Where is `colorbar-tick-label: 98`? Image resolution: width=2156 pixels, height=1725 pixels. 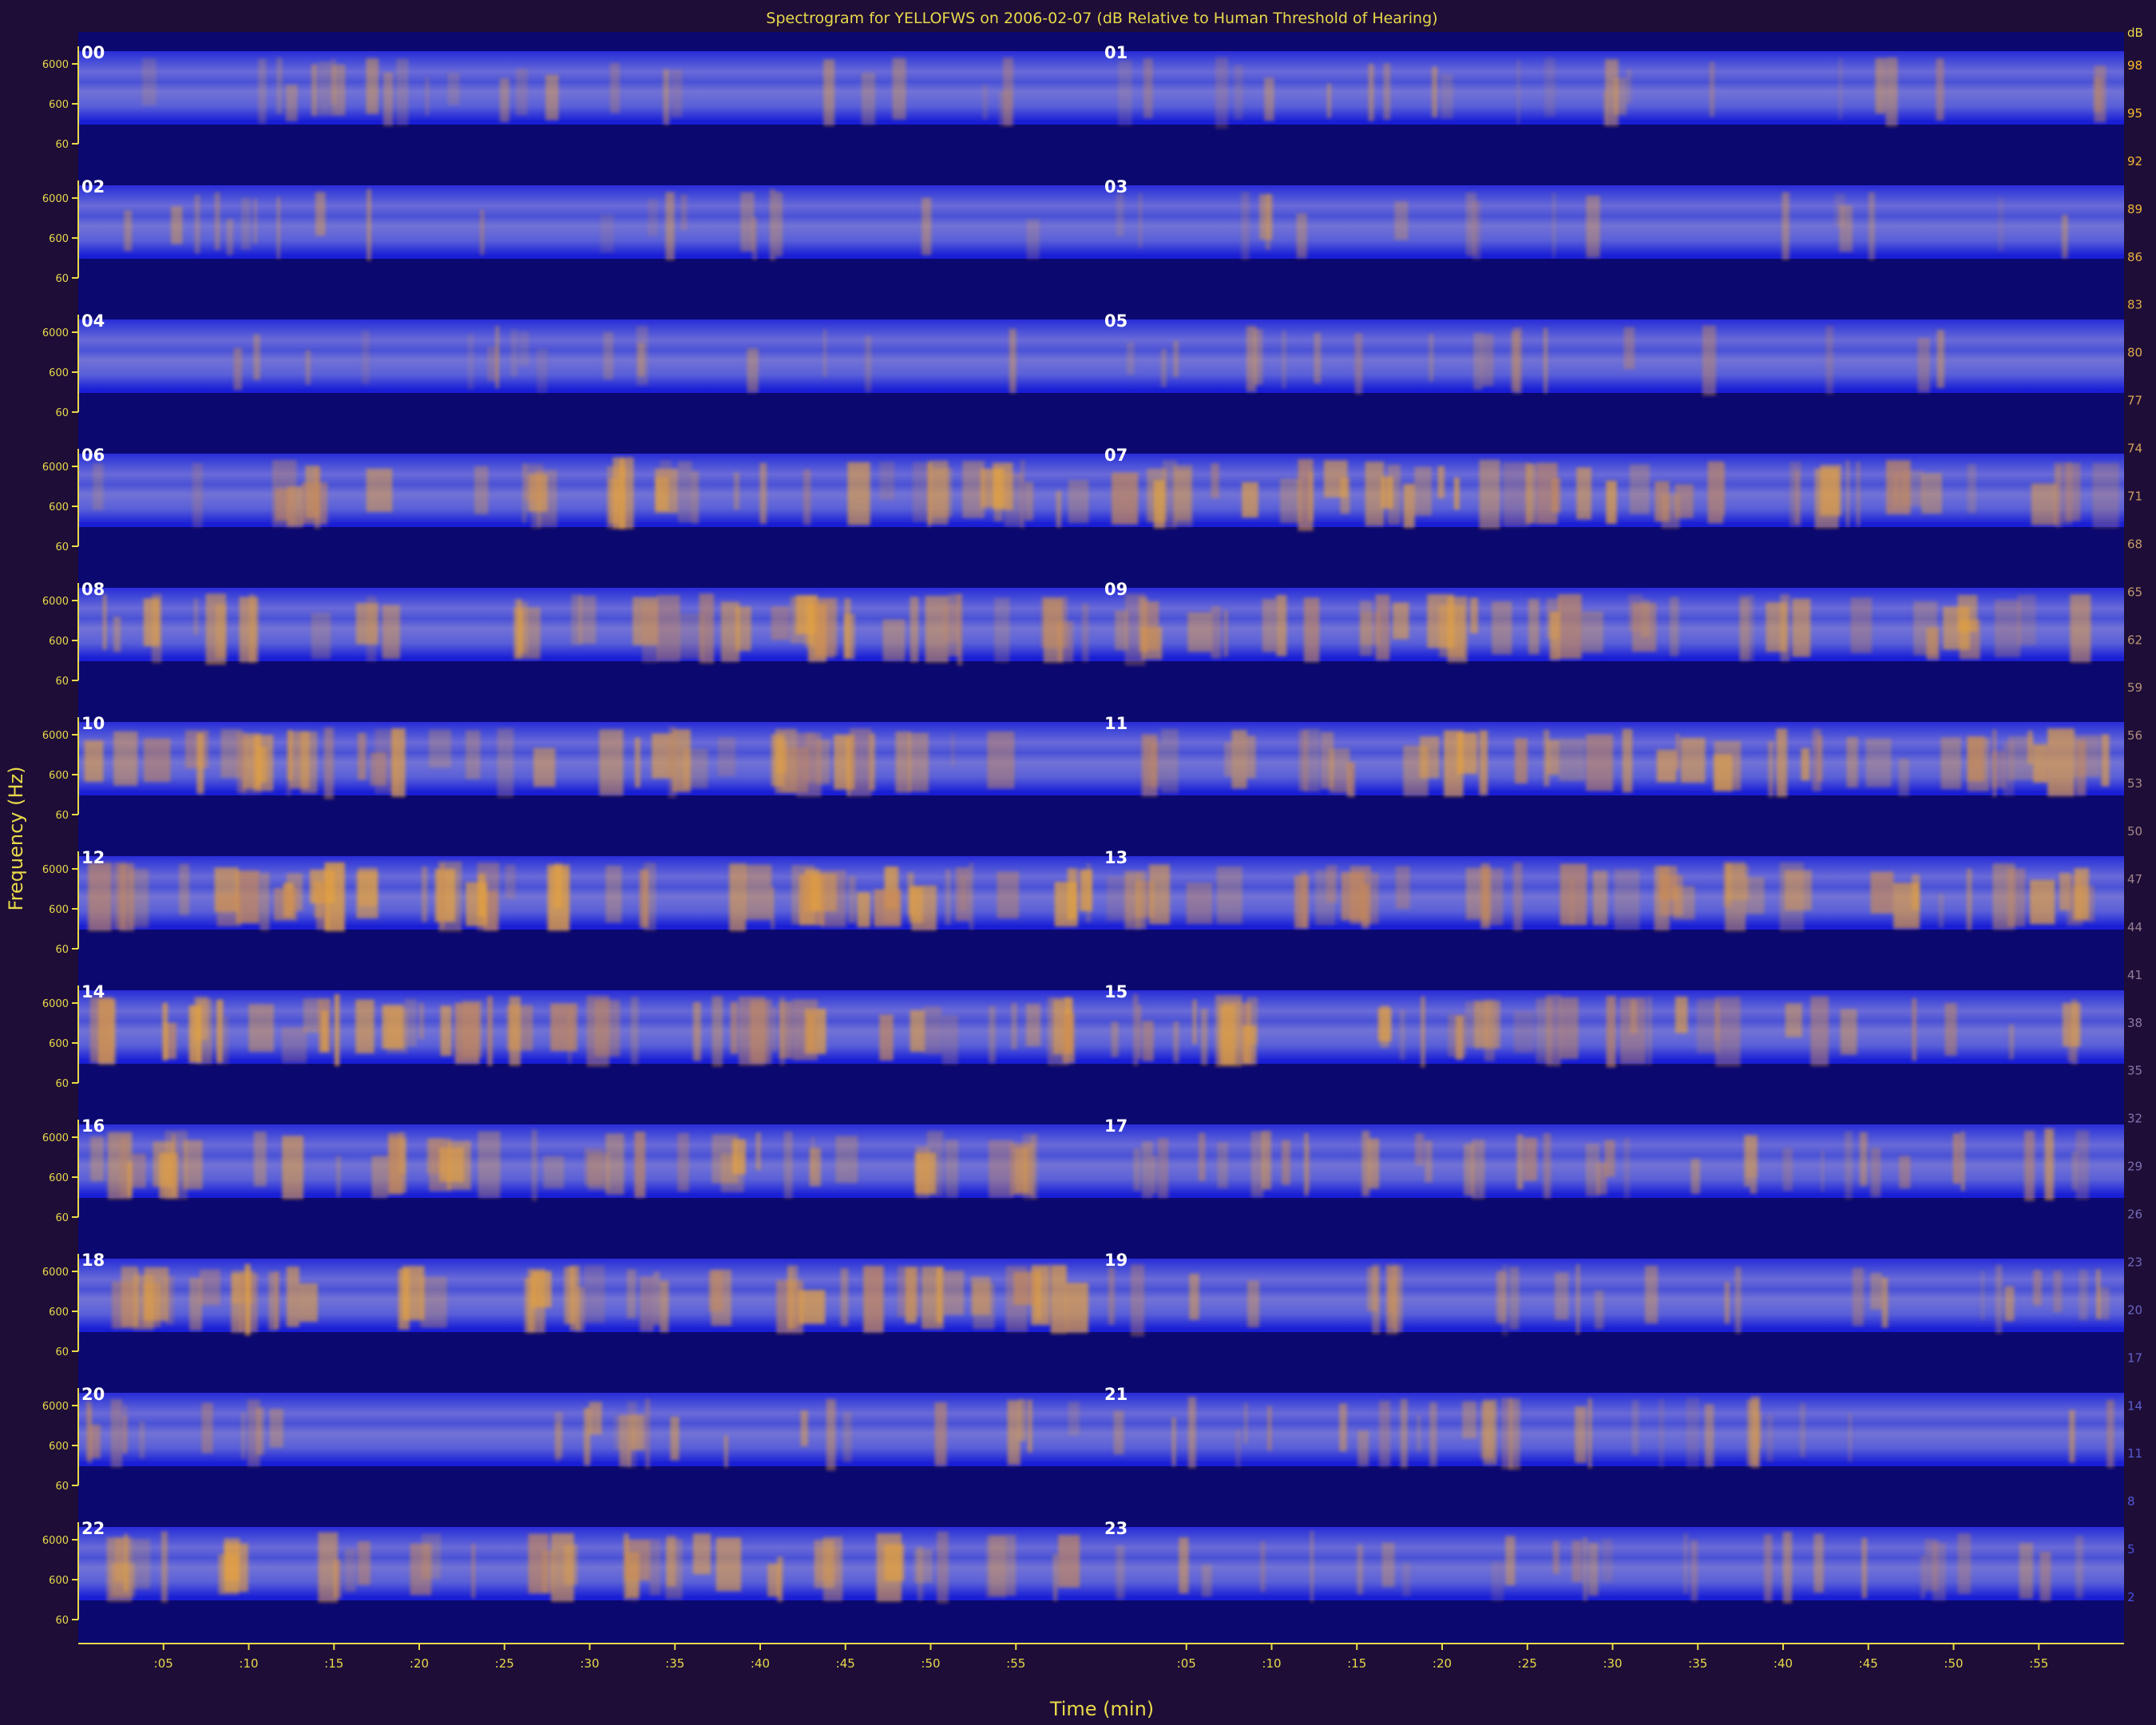
colorbar-tick-label: 98 is located at coordinates (2134, 66).